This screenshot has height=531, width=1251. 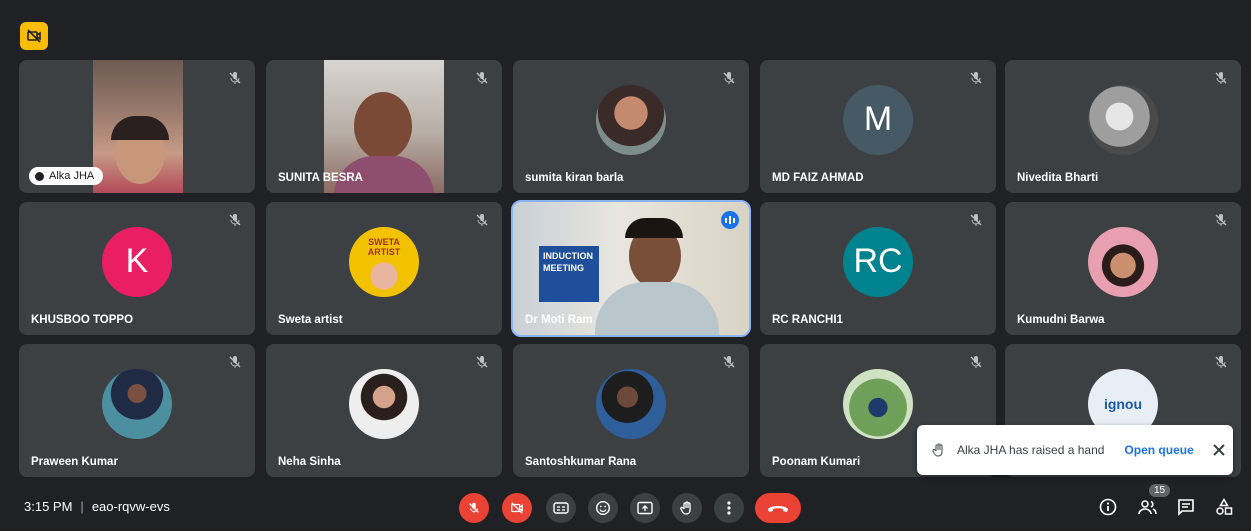 I want to click on leave-call-button, so click(x=778, y=508).